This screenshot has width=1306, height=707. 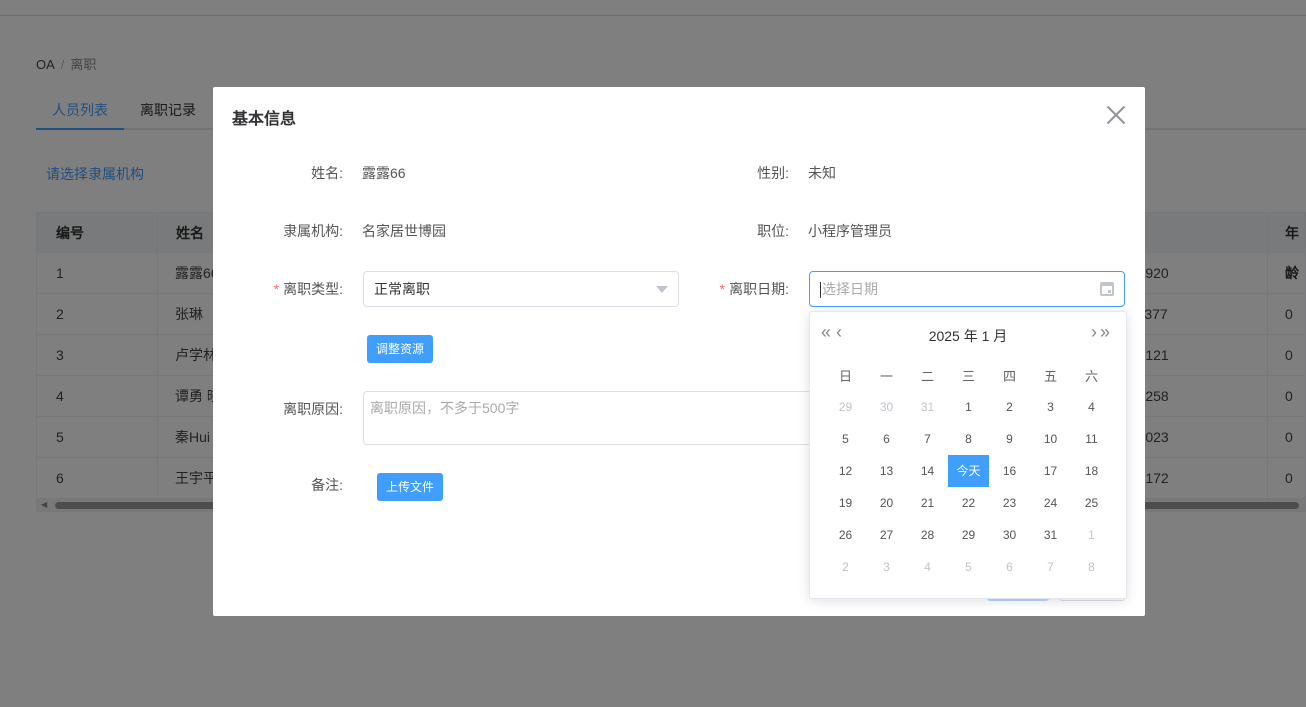 What do you see at coordinates (1091, 407) in the screenshot?
I see `day-cell: 4` at bounding box center [1091, 407].